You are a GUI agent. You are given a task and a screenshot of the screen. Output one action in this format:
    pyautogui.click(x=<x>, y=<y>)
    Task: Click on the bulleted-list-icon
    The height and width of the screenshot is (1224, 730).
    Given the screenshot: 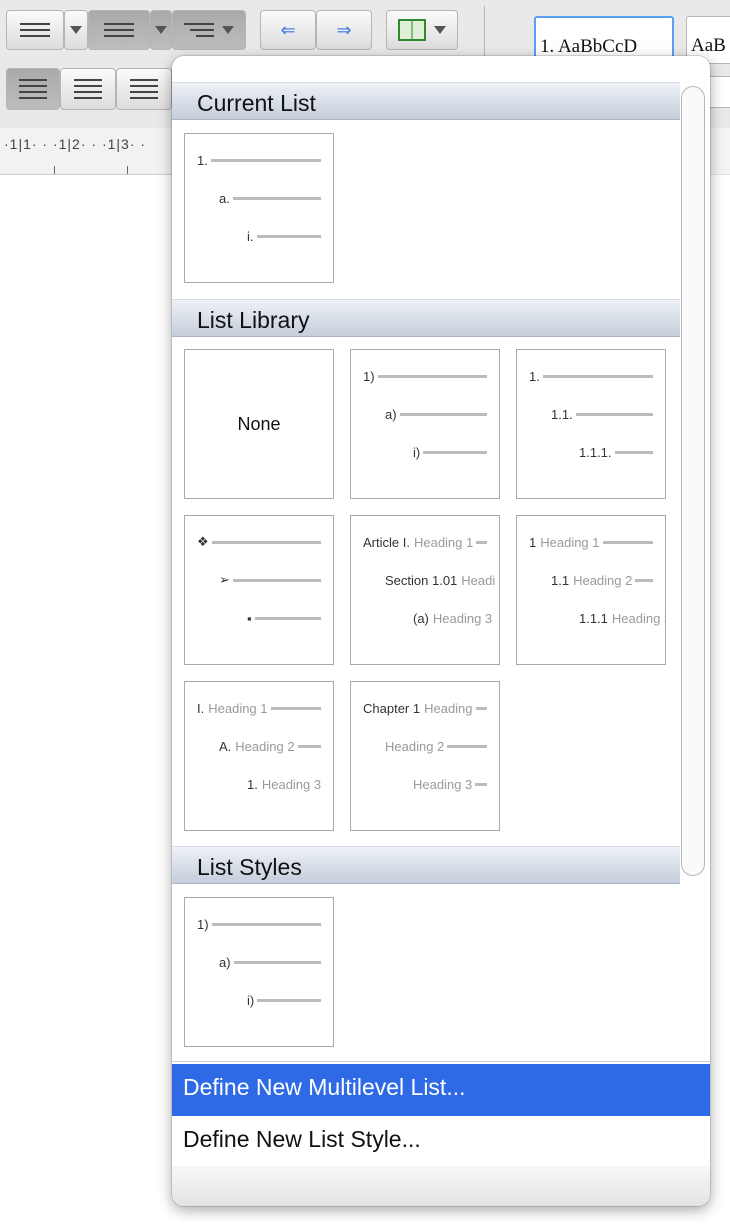 What is the action you would take?
    pyautogui.click(x=35, y=30)
    